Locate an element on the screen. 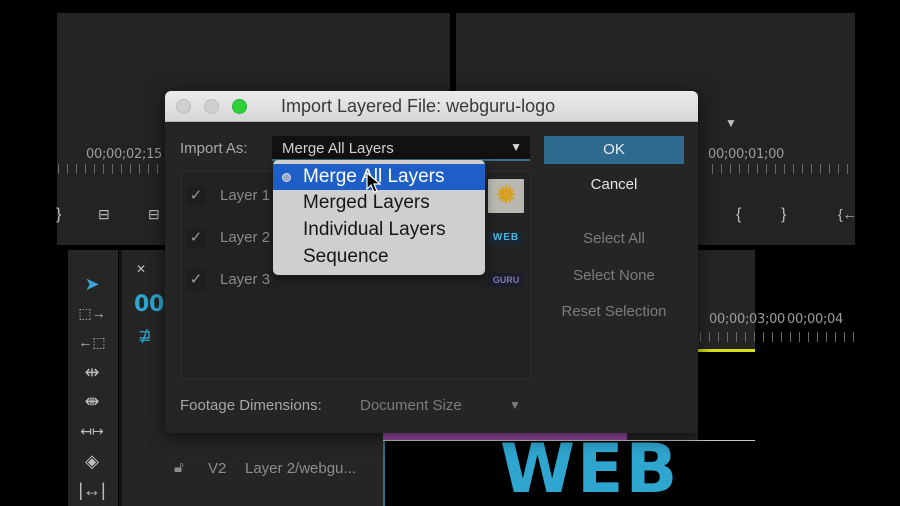 This screenshot has height=506, width=900. import-as-value: Merge All Layers is located at coordinates (338, 148).